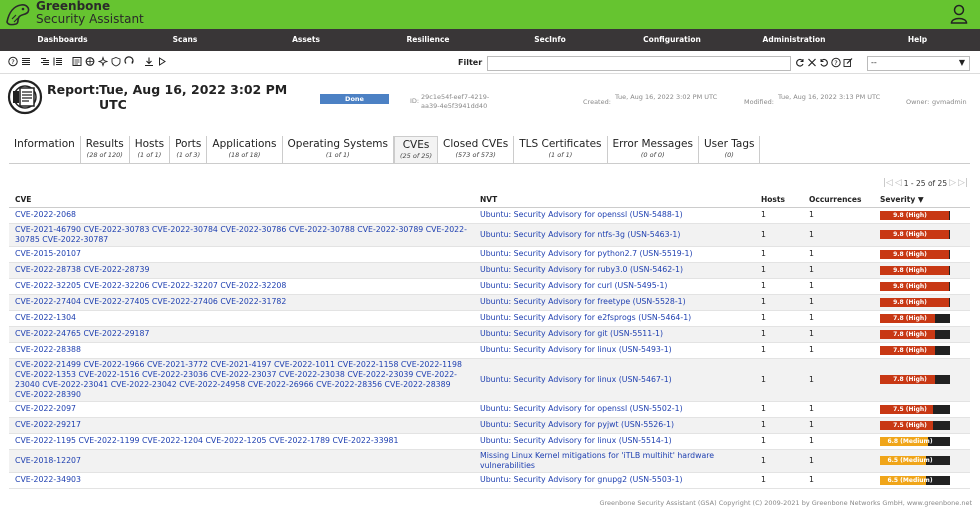 The height and width of the screenshot is (507, 980). What do you see at coordinates (812, 62) in the screenshot?
I see `clear-icon` at bounding box center [812, 62].